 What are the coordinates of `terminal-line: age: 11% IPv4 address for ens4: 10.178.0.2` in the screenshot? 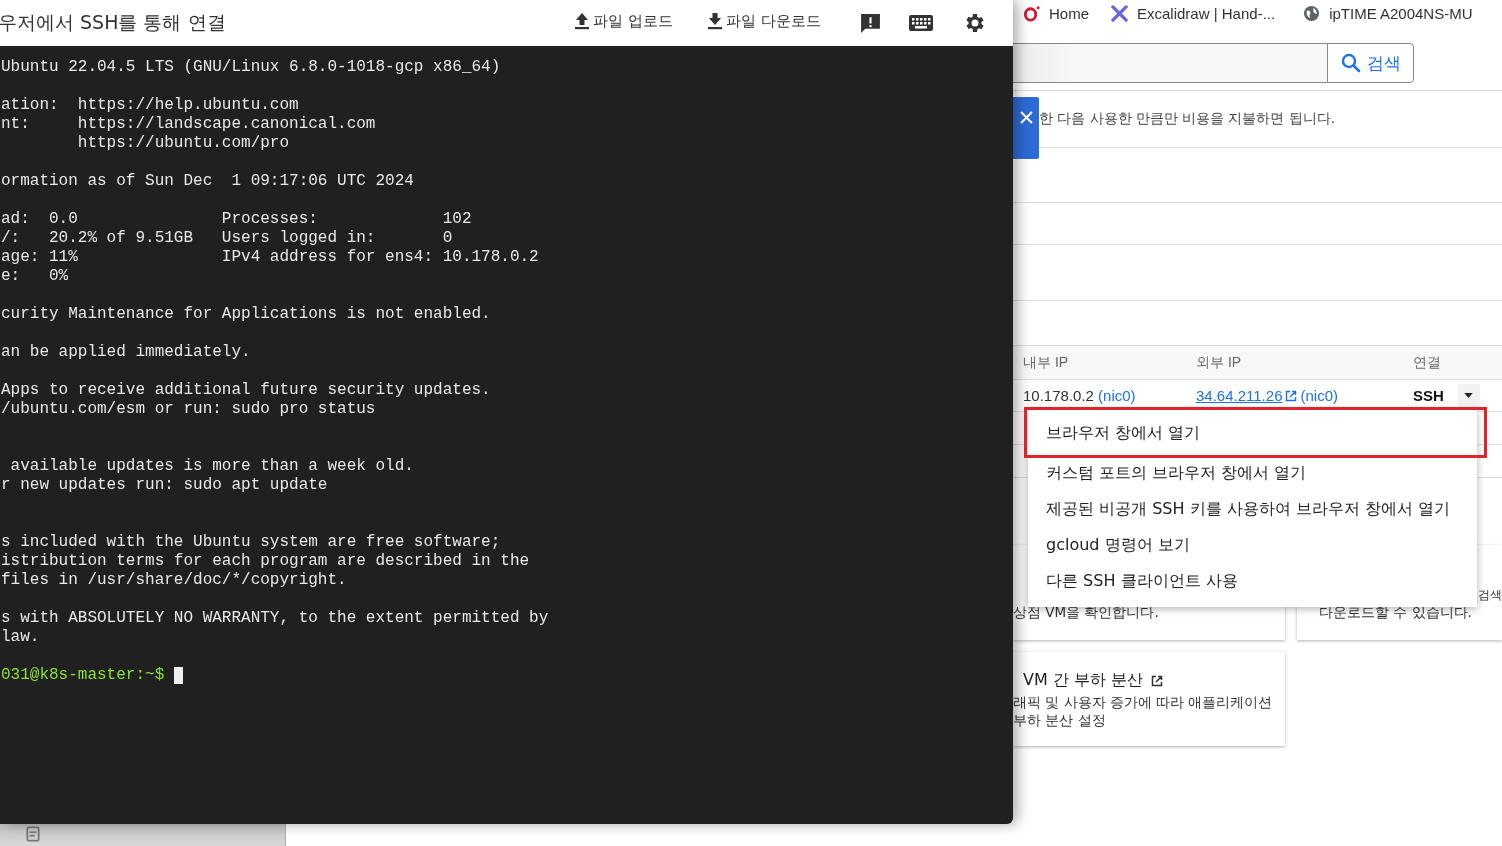 It's located at (270, 257).